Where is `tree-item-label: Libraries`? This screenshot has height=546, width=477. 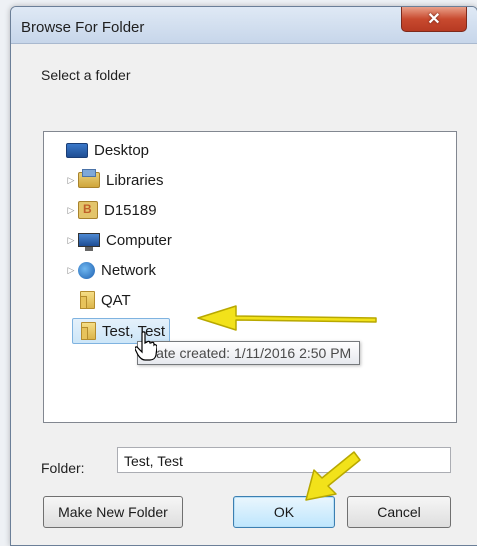 tree-item-label: Libraries is located at coordinates (135, 180).